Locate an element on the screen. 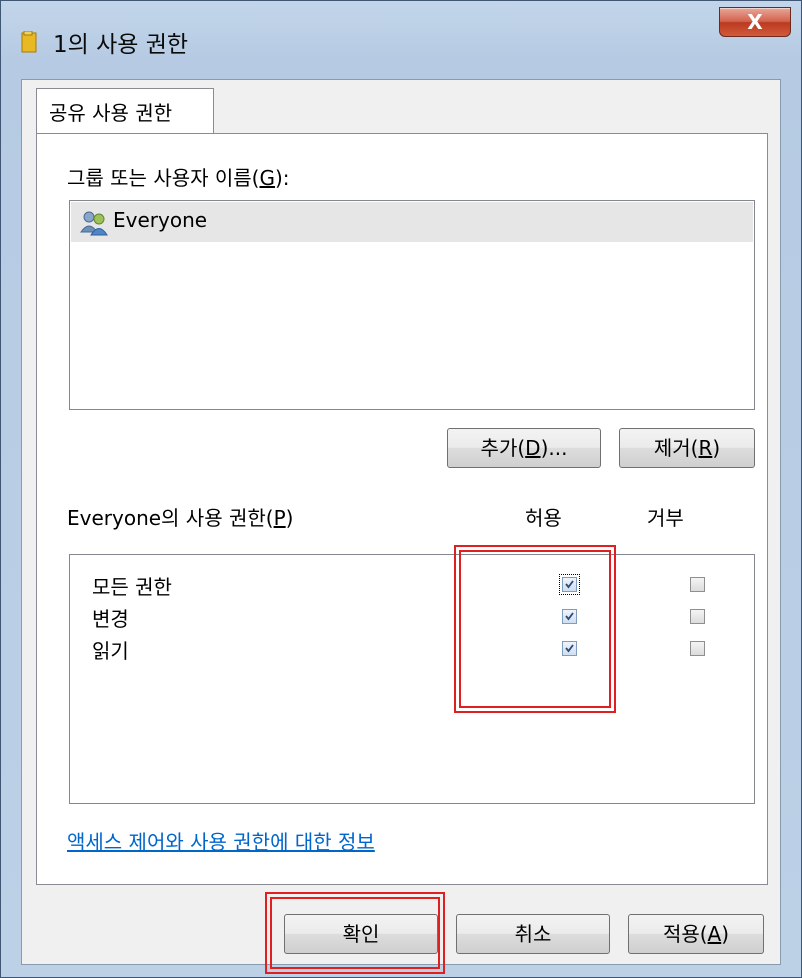 This screenshot has width=802, height=978. permission-read: 읽기 is located at coordinates (110, 651).